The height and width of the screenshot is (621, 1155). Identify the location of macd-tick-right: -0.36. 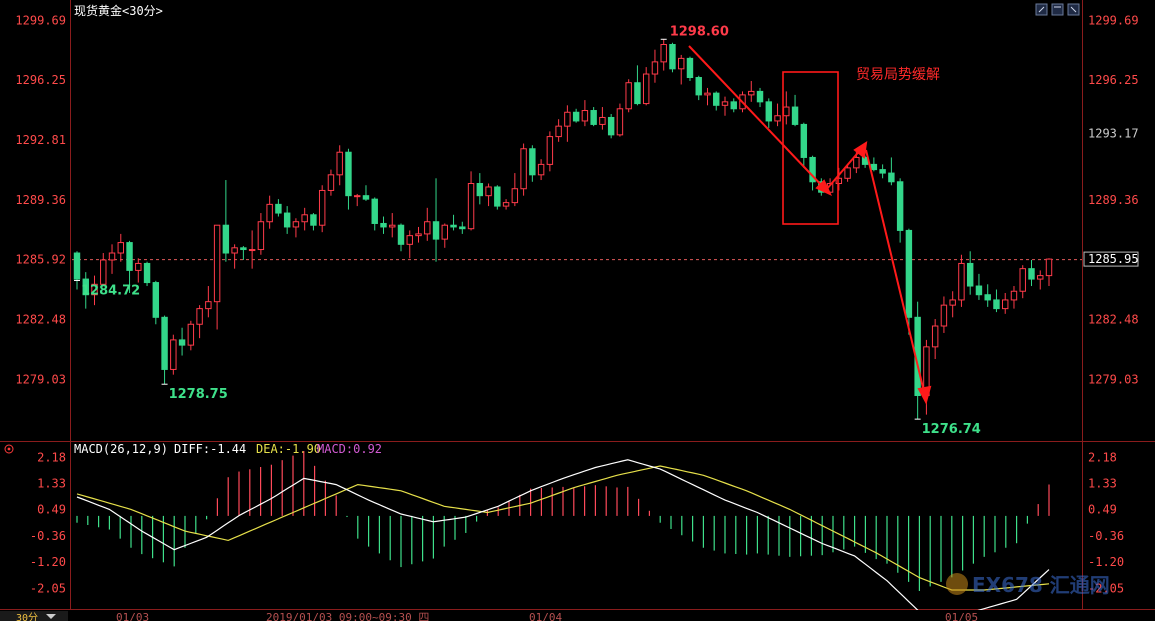
(1106, 536).